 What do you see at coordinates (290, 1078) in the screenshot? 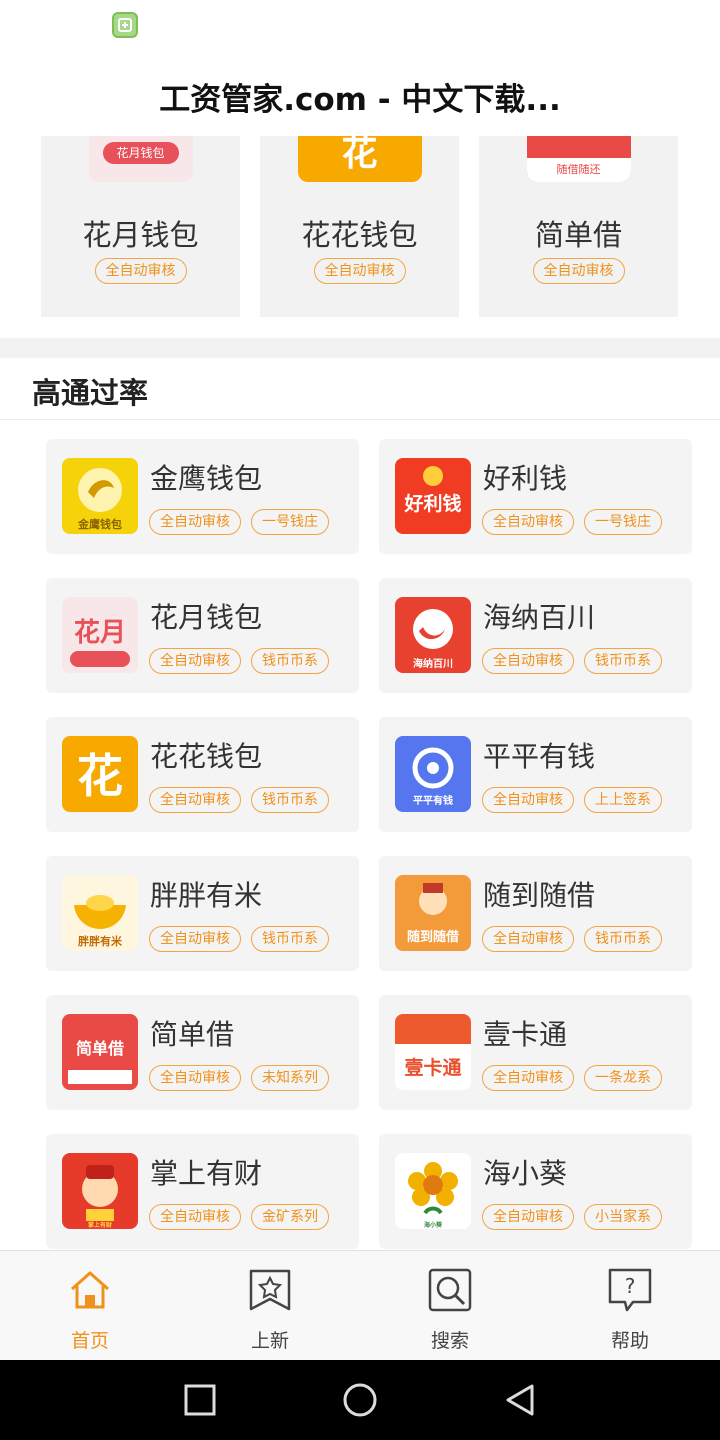
I see `app-tag: 未知系列` at bounding box center [290, 1078].